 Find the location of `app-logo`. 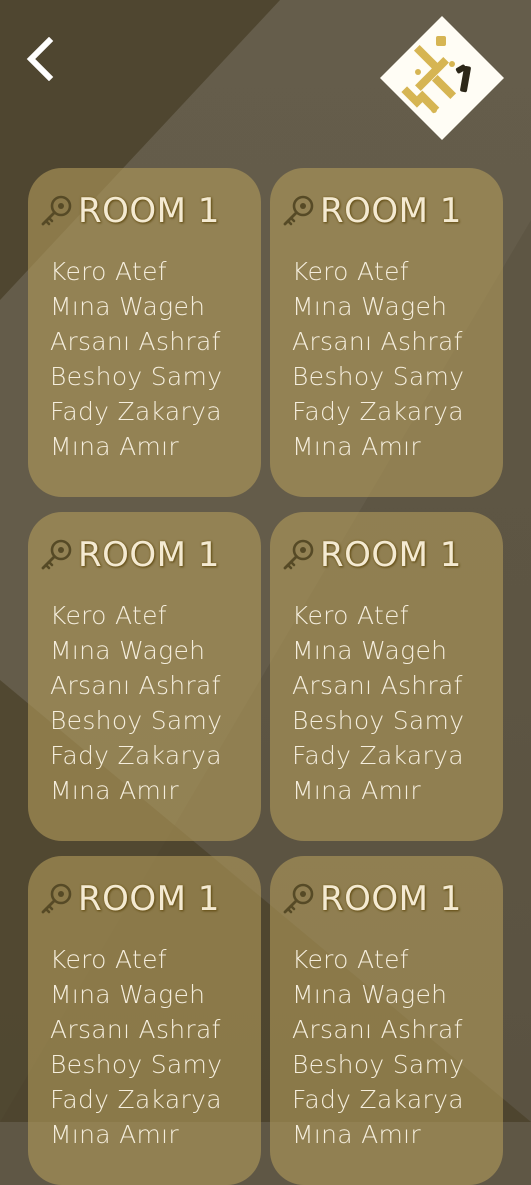

app-logo is located at coordinates (442, 78).